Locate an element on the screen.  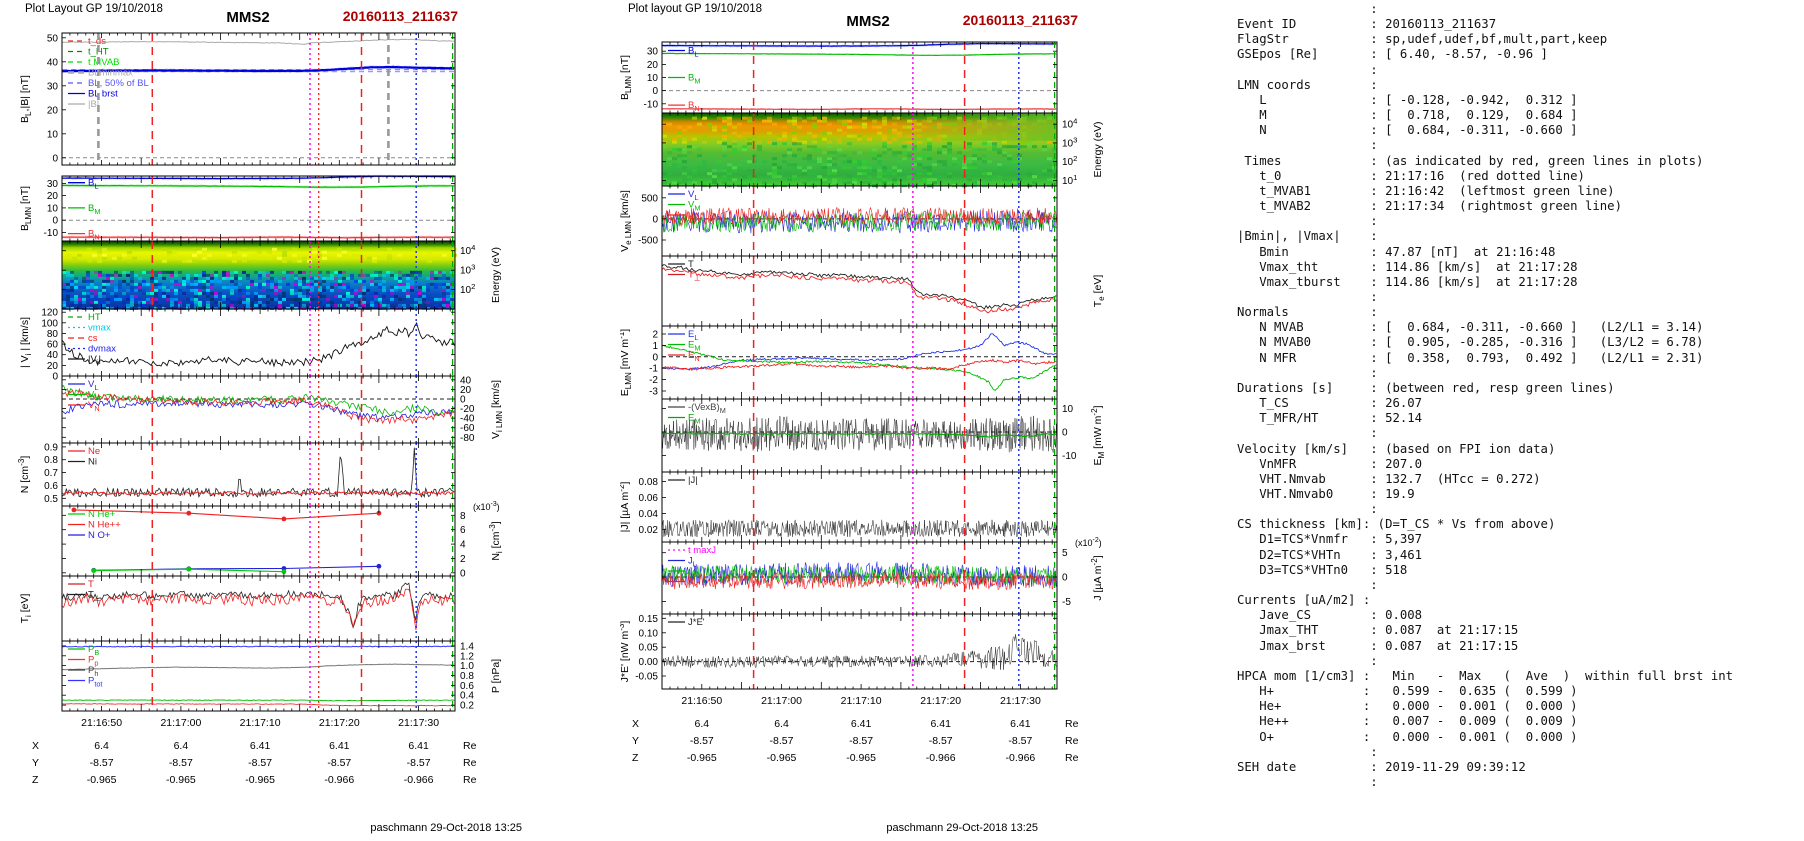
svg-text: 4 is located at coordinates (463, 545).